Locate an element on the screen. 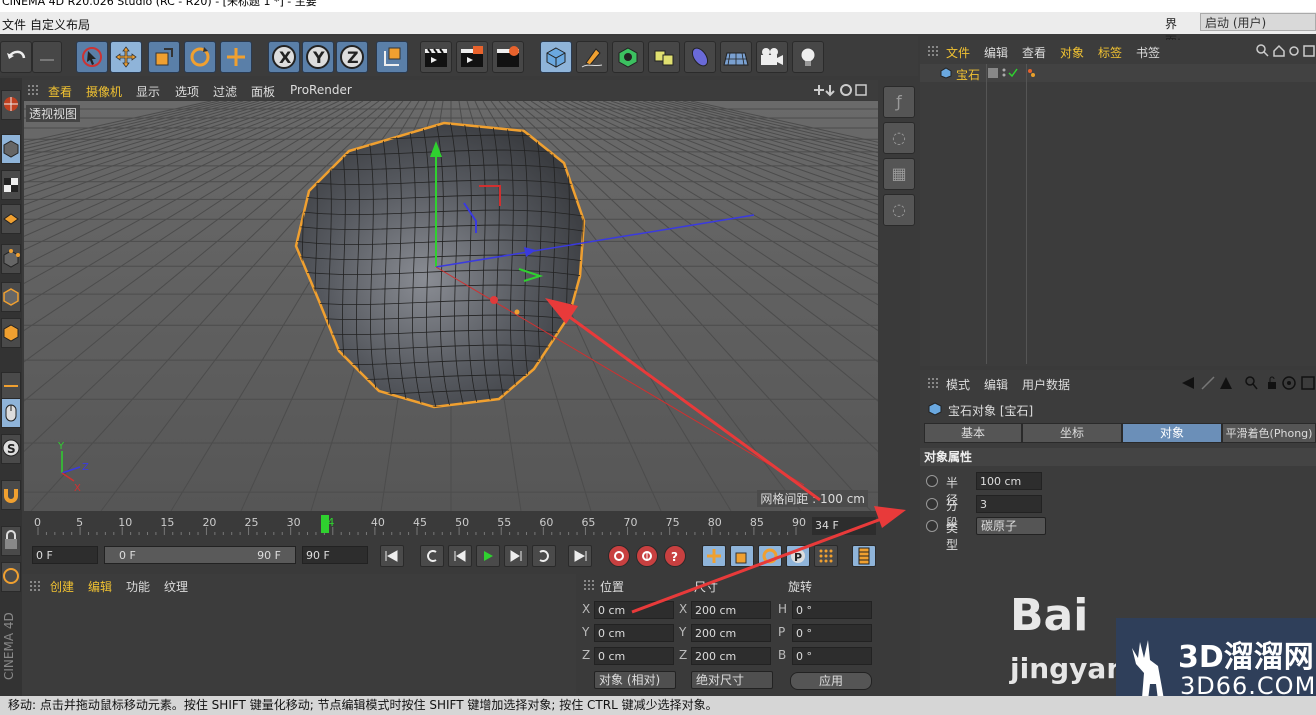 Image resolution: width=1316 pixels, height=715 pixels. previous-key-button is located at coordinates (432, 556).